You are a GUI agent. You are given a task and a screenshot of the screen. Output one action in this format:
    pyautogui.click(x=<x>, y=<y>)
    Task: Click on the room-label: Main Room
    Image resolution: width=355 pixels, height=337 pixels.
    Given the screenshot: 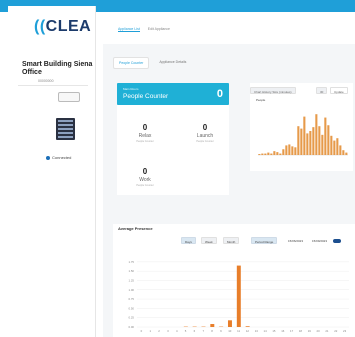 What is the action you would take?
    pyautogui.click(x=131, y=89)
    